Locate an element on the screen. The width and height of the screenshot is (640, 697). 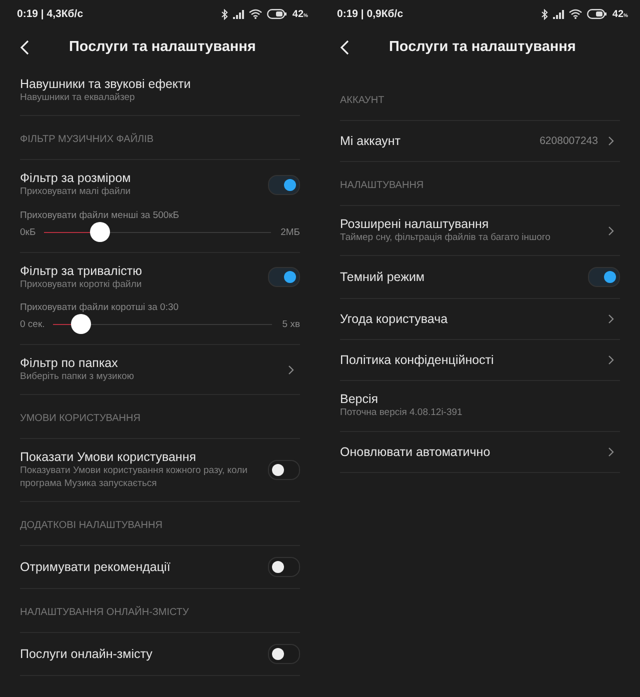
section-header: ДОДАТКОВІ НАЛАШТУВАННЯ is located at coordinates (91, 526).